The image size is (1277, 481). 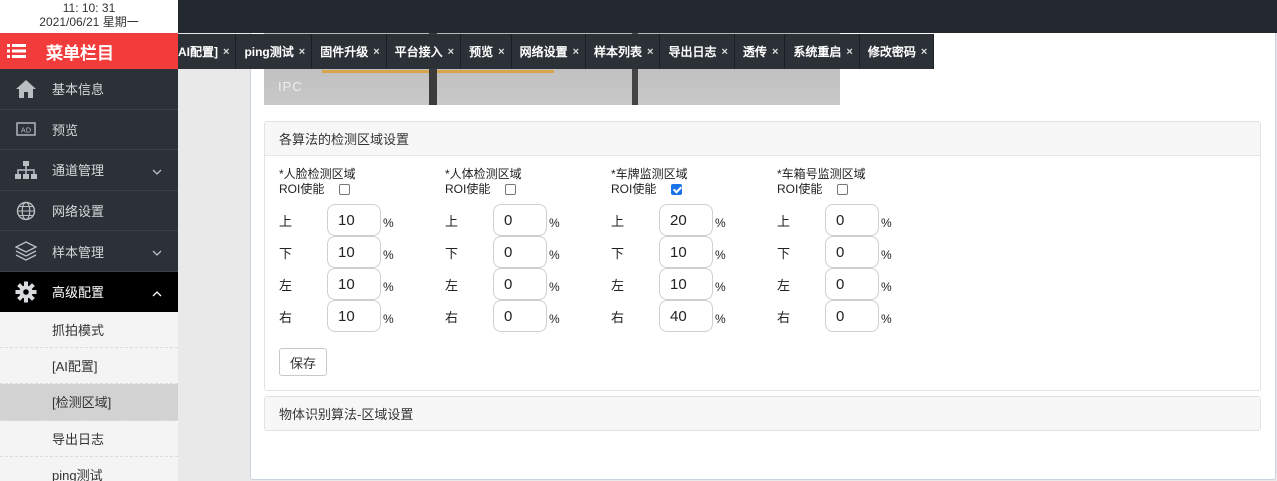 I want to click on subnav-item-export-log: 导出日志, so click(x=89, y=439).